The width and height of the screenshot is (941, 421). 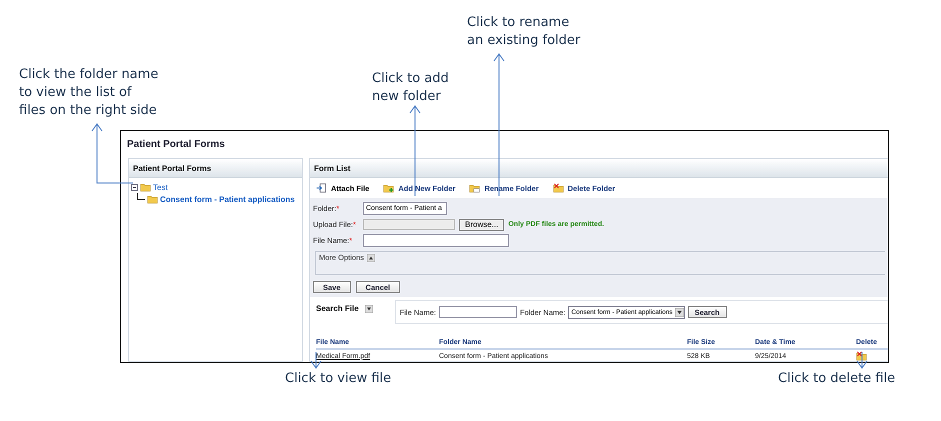 What do you see at coordinates (558, 188) in the screenshot?
I see `folder-delete-icon` at bounding box center [558, 188].